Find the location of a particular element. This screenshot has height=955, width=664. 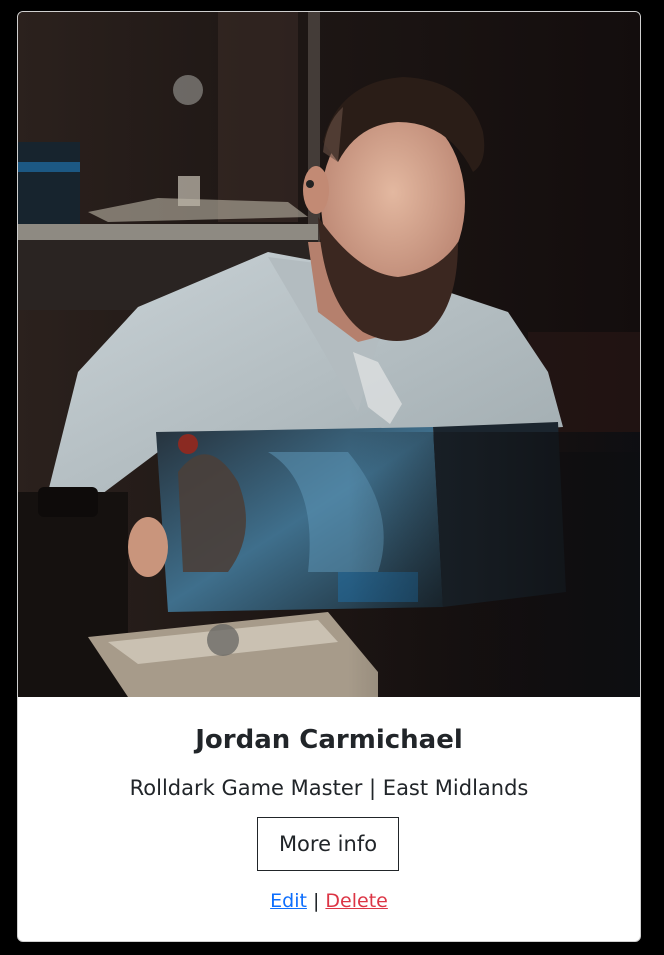

profile-name: Jordan Carmichael is located at coordinates (329, 740).